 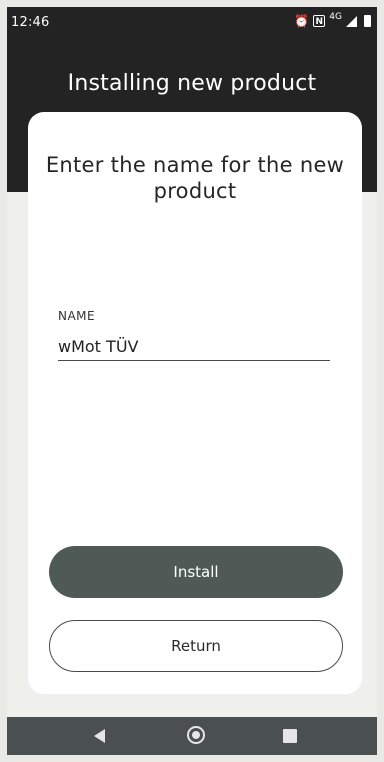 What do you see at coordinates (319, 21) in the screenshot?
I see `nfc-icon: N` at bounding box center [319, 21].